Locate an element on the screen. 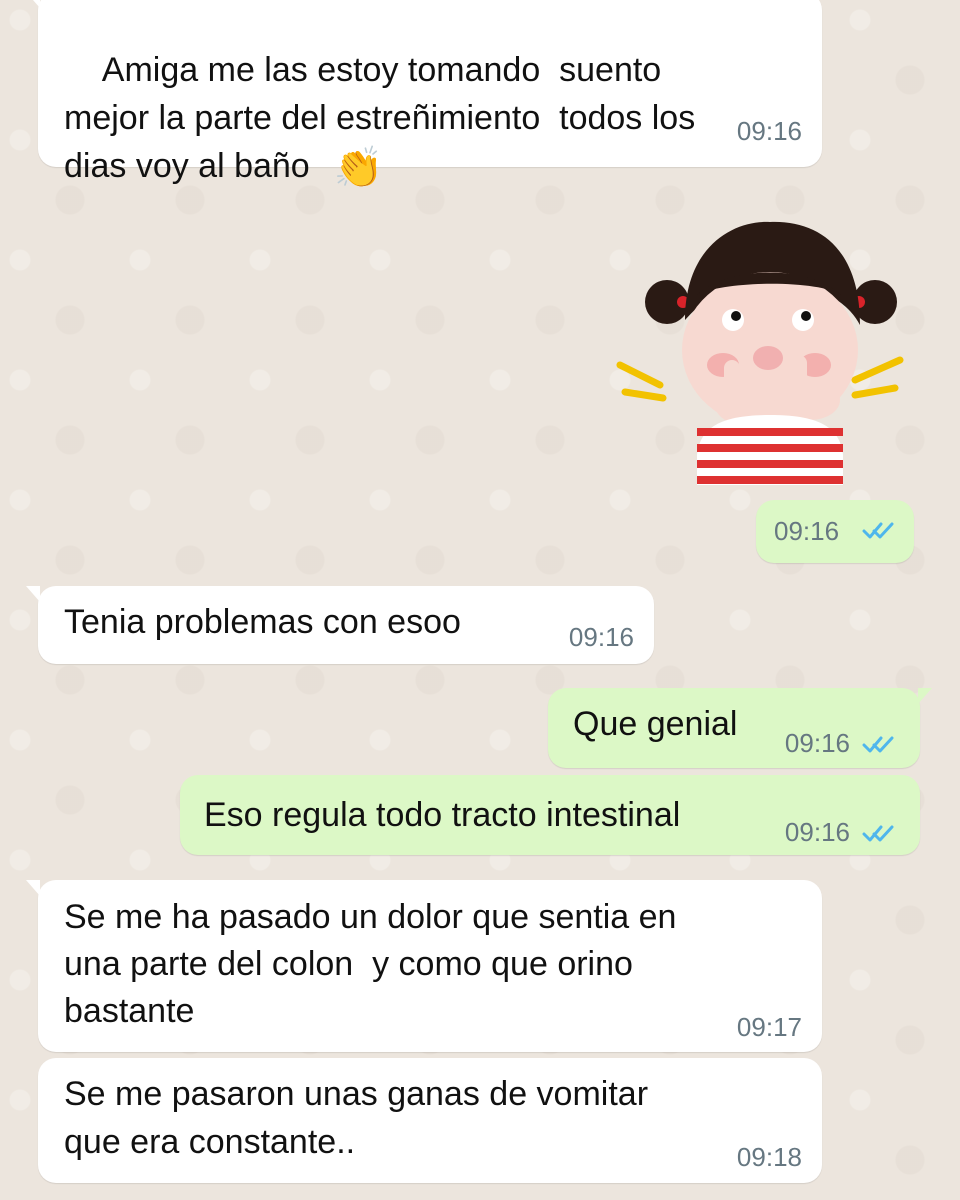 This screenshot has height=1200, width=960. message-text: Eso regula todo tracto intestinal is located at coordinates (442, 815).